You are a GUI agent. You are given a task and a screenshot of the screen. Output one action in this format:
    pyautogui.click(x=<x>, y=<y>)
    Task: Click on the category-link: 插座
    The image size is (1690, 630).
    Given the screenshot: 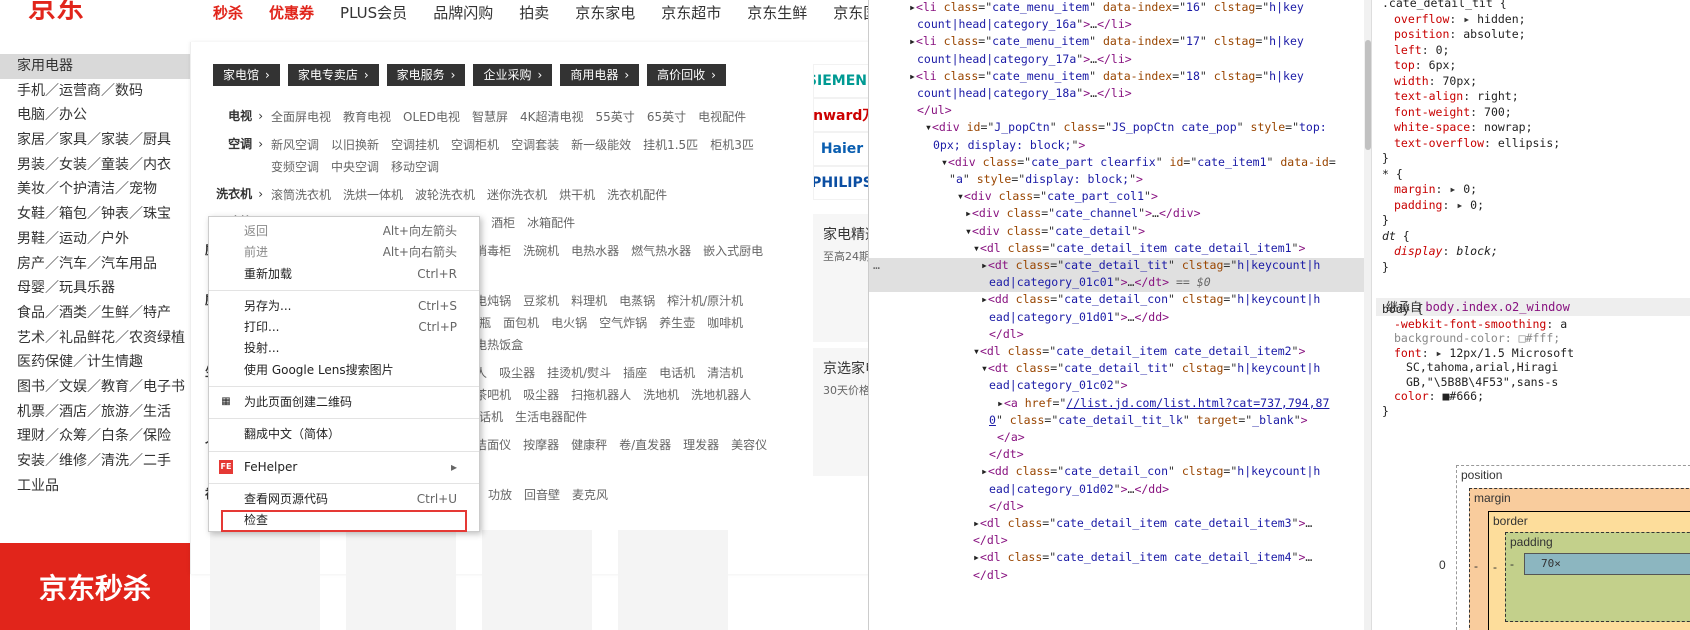 What is the action you would take?
    pyautogui.click(x=635, y=373)
    